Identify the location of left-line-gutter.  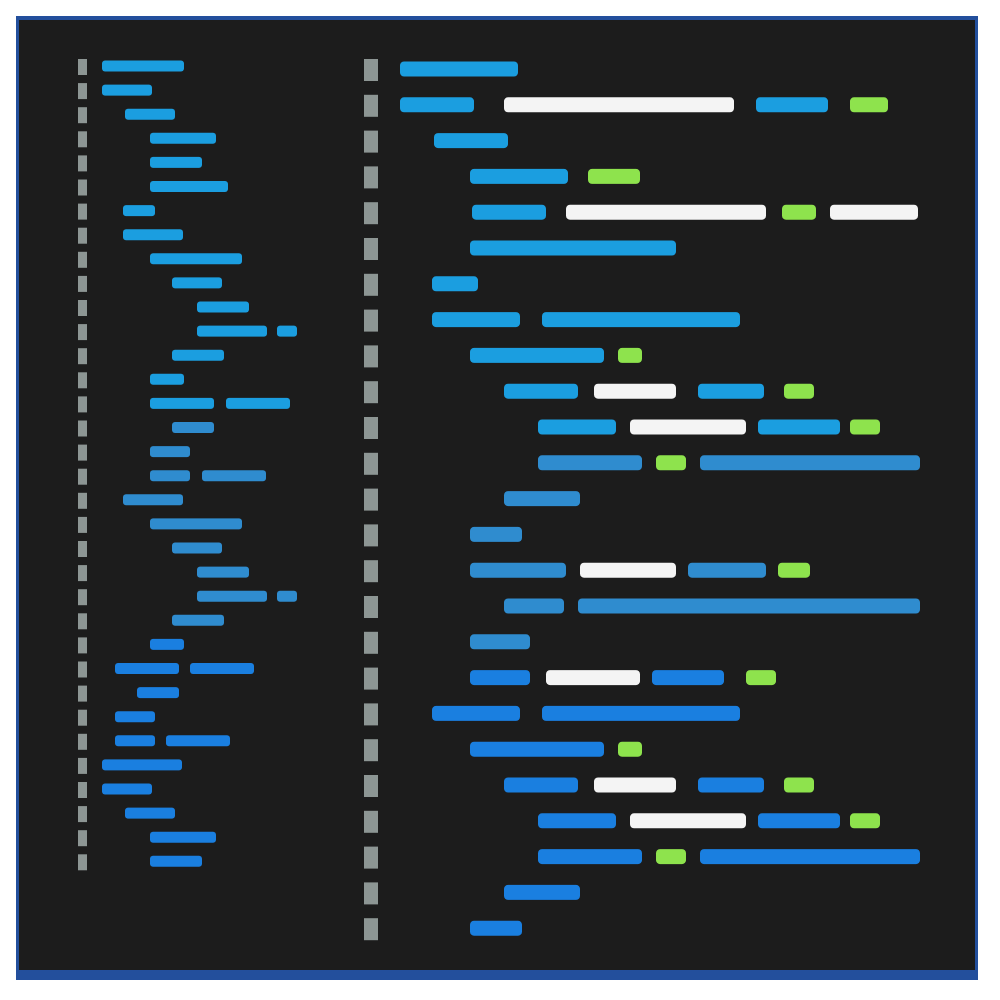
(82, 465).